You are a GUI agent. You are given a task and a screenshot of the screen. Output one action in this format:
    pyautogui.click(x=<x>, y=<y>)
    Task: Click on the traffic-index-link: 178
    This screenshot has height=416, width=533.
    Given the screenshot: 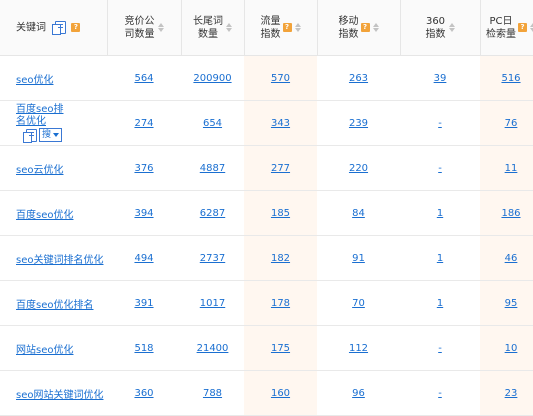 What is the action you would take?
    pyautogui.click(x=280, y=303)
    